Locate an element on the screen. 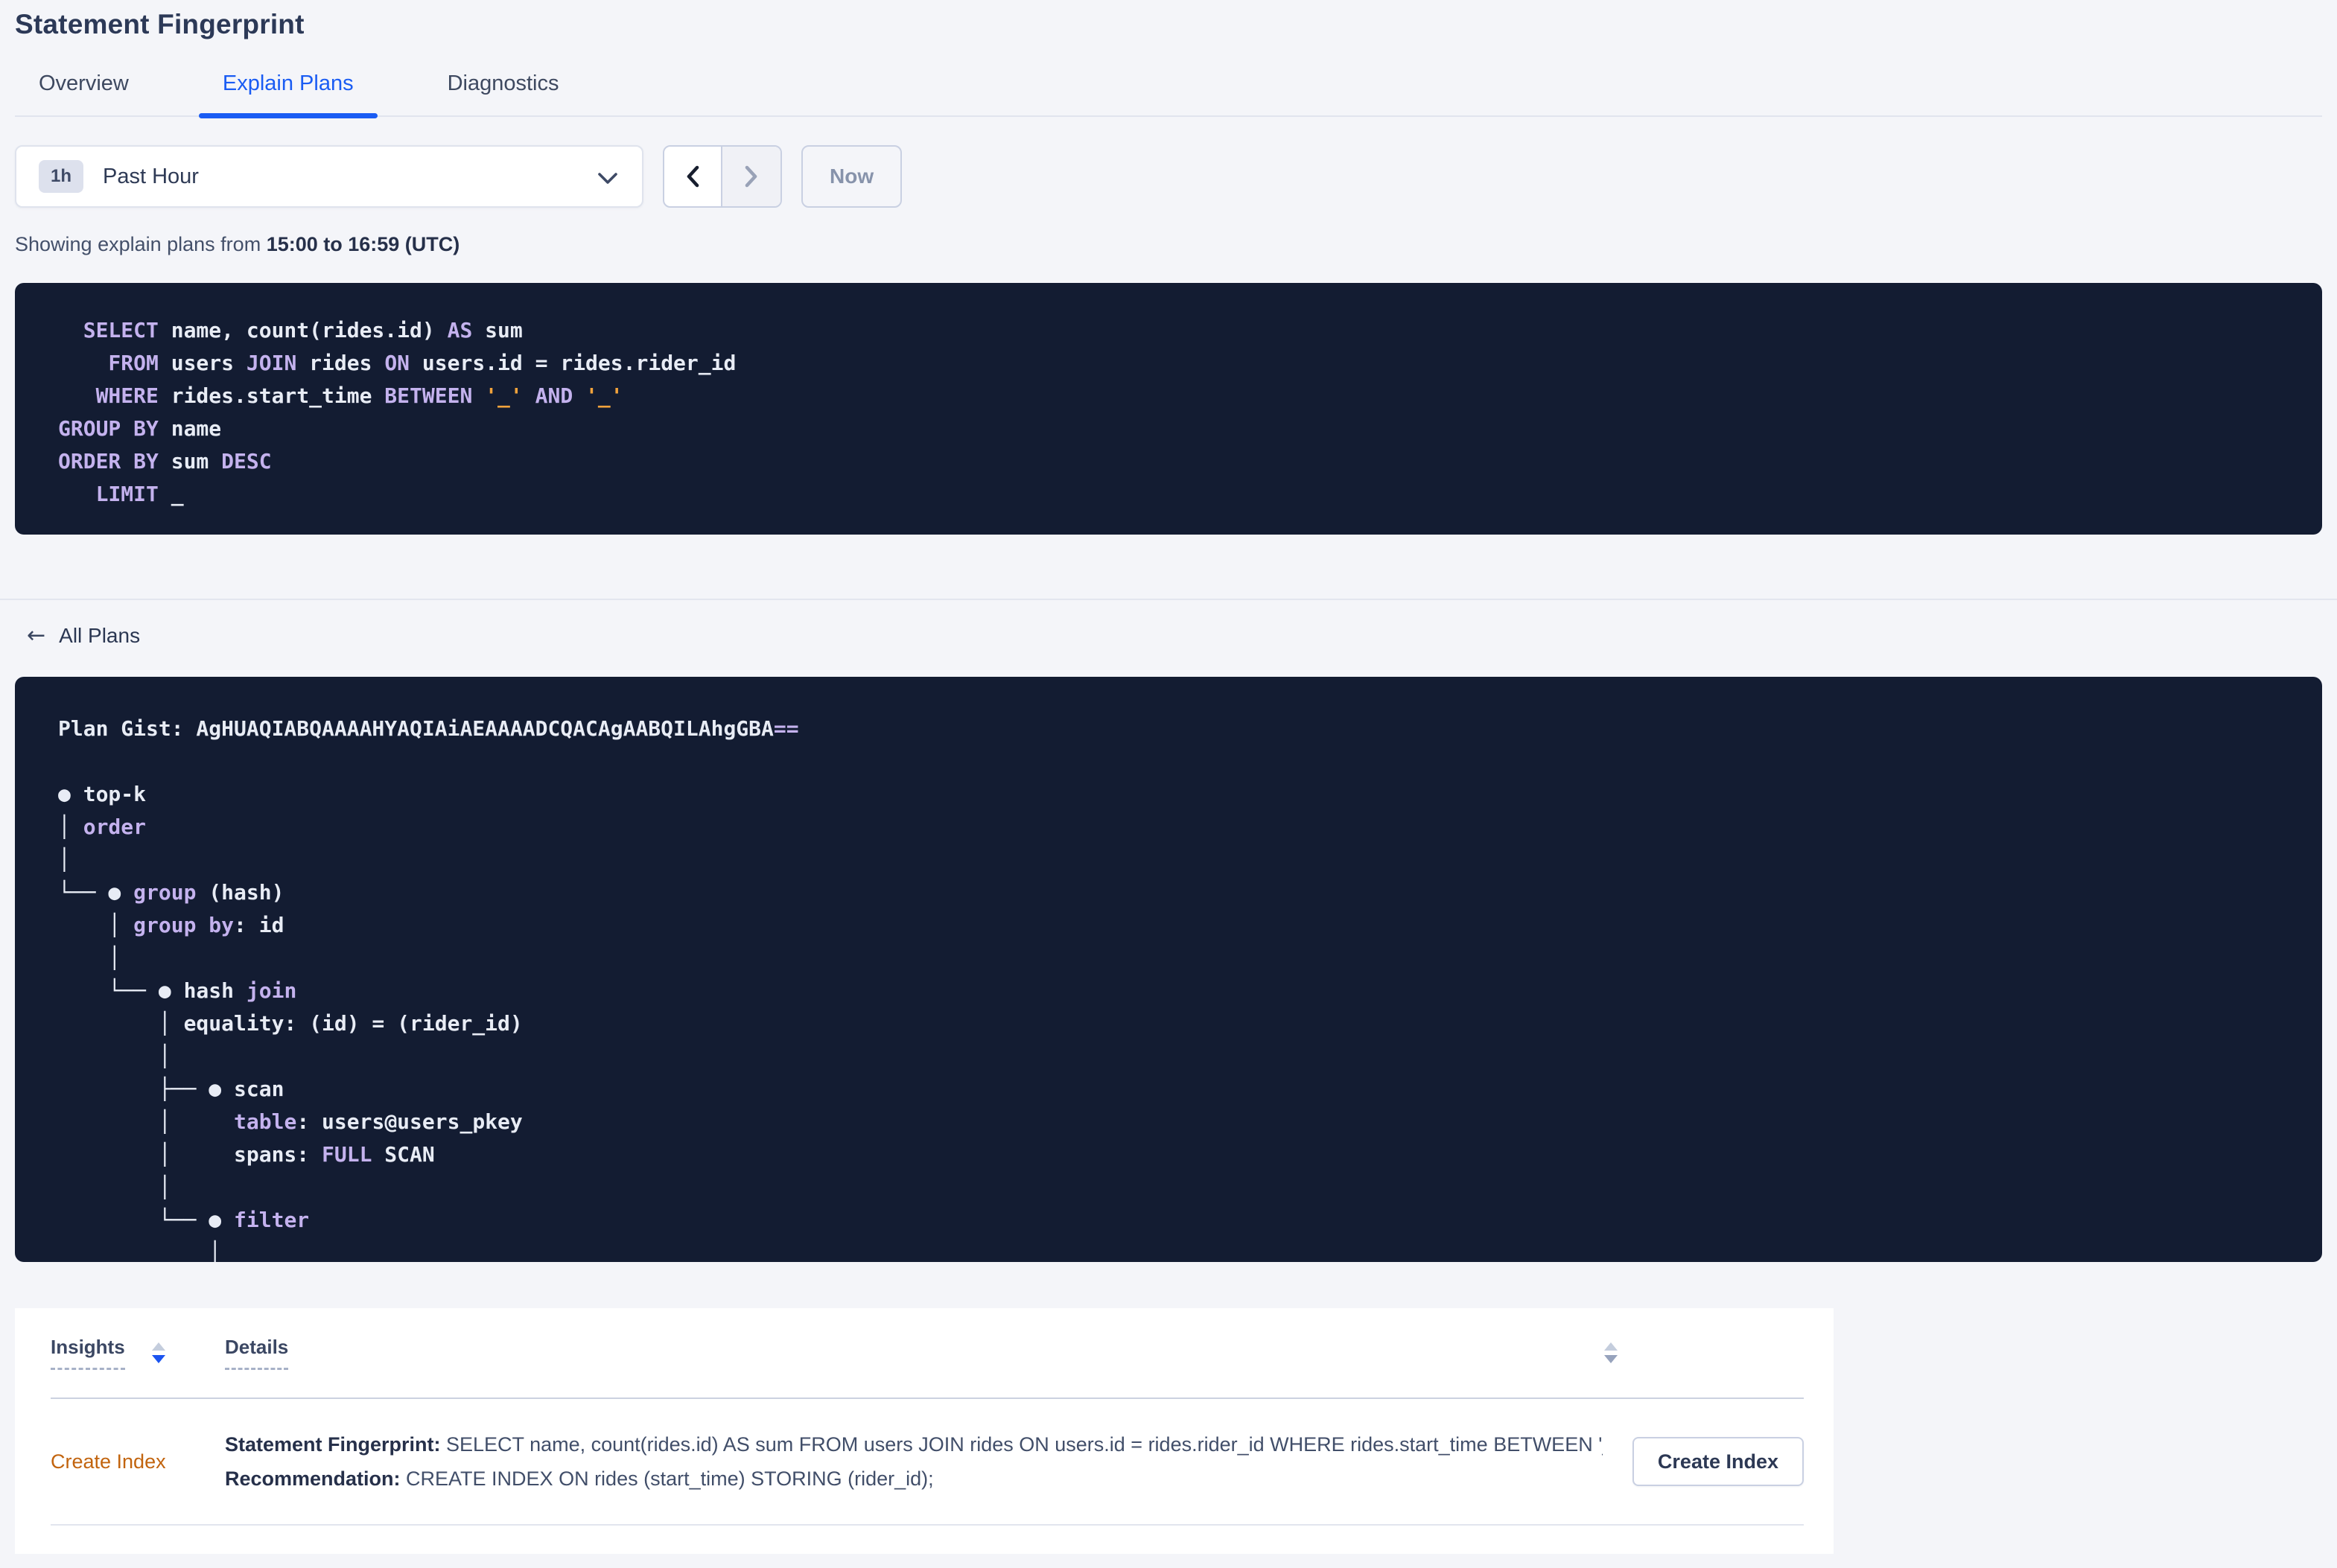  insights-table-header: Insights Details is located at coordinates (928, 1353).